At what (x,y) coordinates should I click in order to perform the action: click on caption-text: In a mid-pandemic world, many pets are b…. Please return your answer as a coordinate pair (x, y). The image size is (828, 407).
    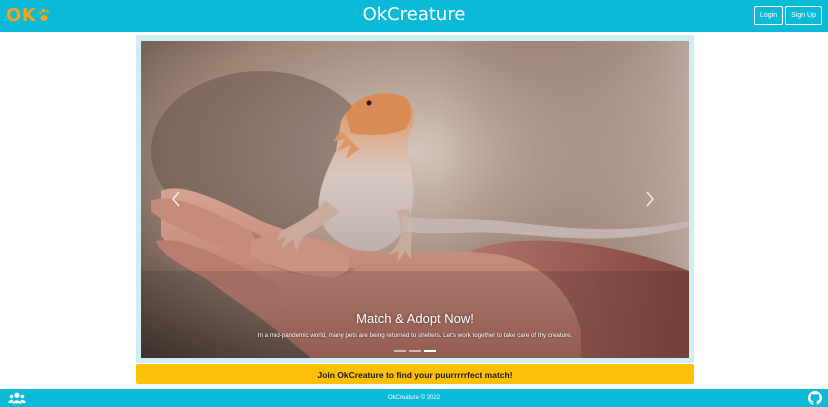
    Looking at the image, I should click on (415, 335).